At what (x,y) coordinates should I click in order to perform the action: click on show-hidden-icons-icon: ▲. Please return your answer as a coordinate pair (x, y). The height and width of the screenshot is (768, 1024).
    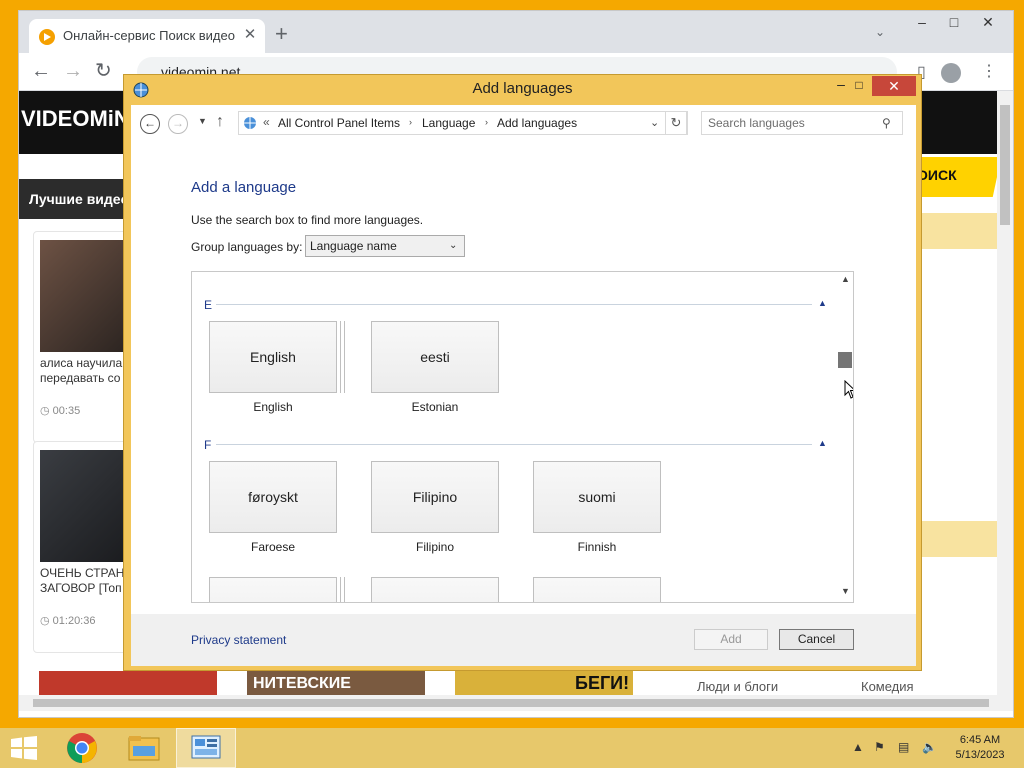
    Looking at the image, I should click on (858, 747).